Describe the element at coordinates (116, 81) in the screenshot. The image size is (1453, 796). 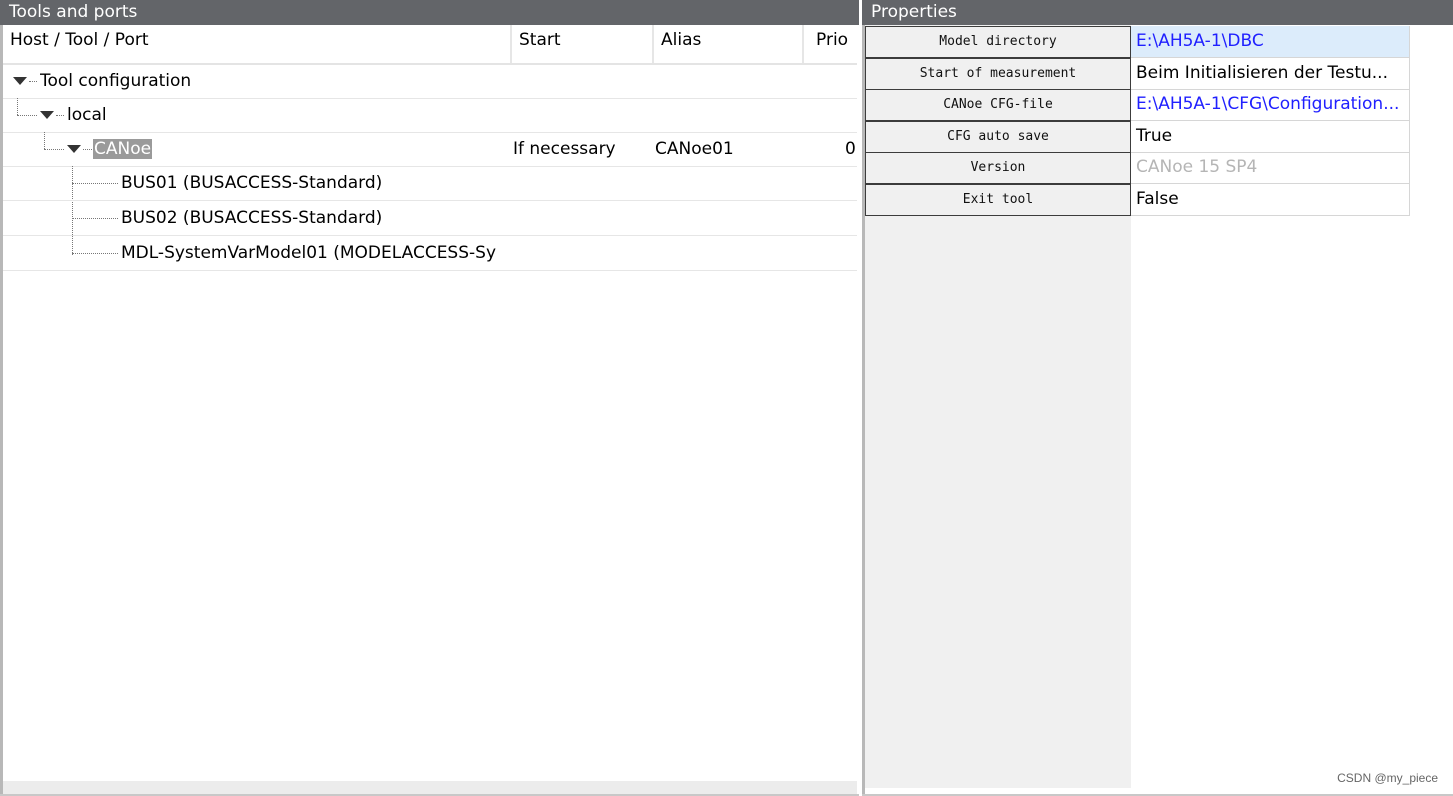
I see `tree-node-label: Tool configuration` at that location.